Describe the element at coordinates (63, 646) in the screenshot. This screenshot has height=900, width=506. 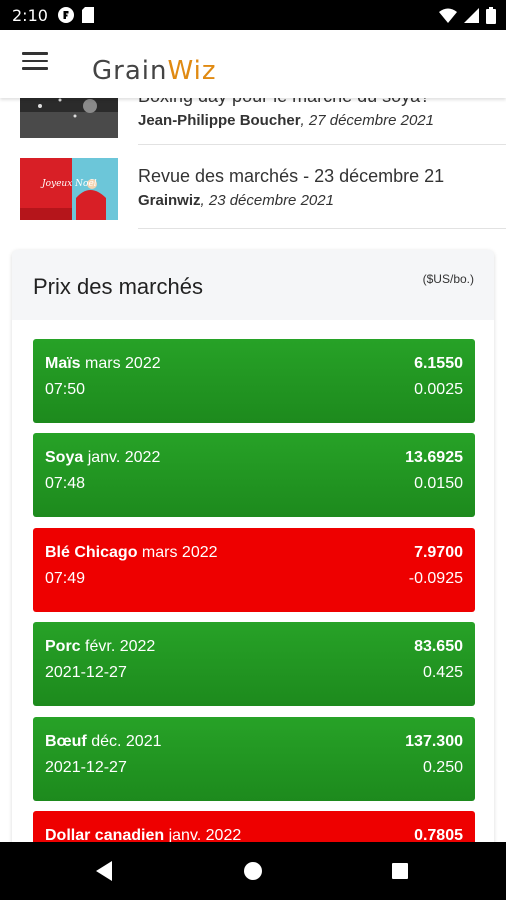
I see `commodity-name: Porc` at that location.